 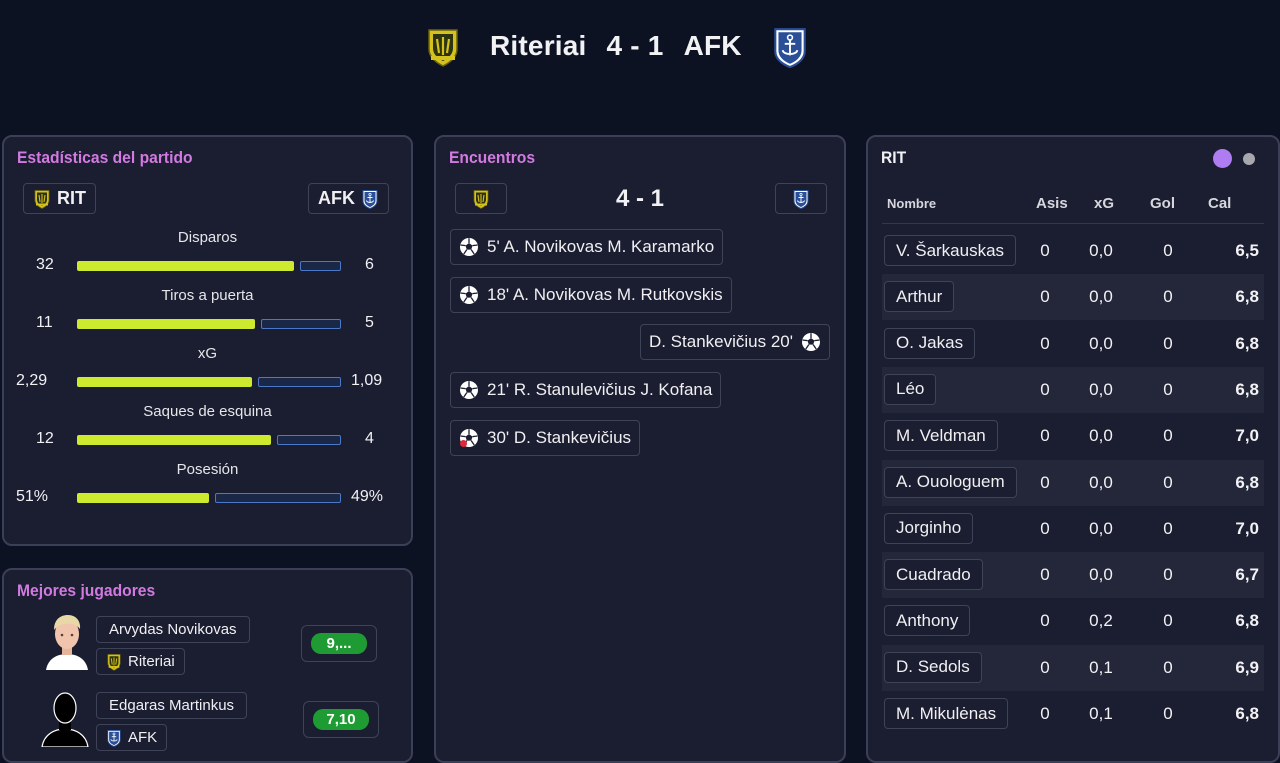 I want to click on player-name-chip: Léo, so click(x=910, y=389).